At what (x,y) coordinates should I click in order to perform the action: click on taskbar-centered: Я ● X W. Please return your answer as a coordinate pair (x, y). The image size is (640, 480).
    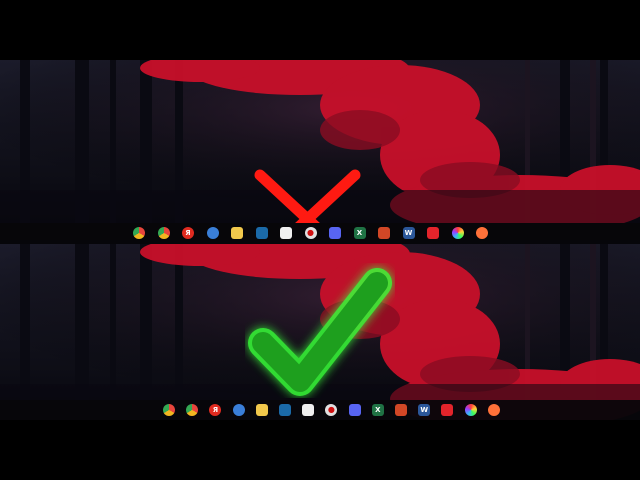
    Looking at the image, I should click on (320, 410).